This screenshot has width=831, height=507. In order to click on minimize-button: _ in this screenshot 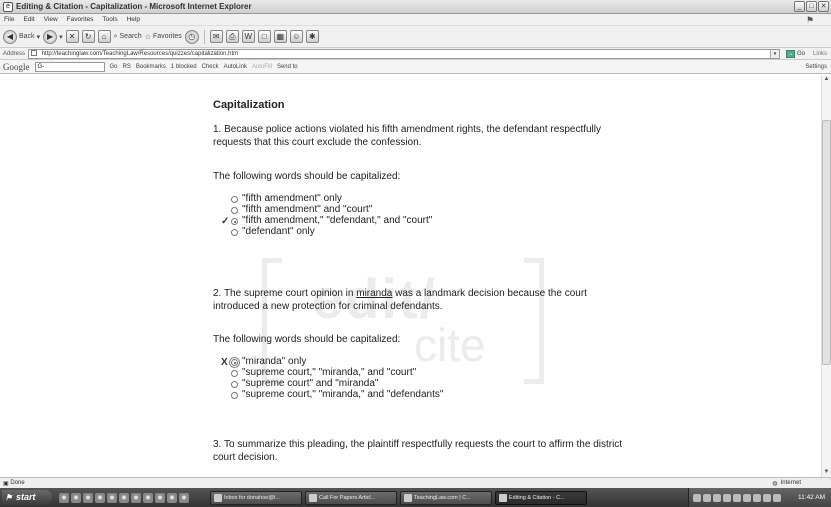, I will do `click(799, 6)`.